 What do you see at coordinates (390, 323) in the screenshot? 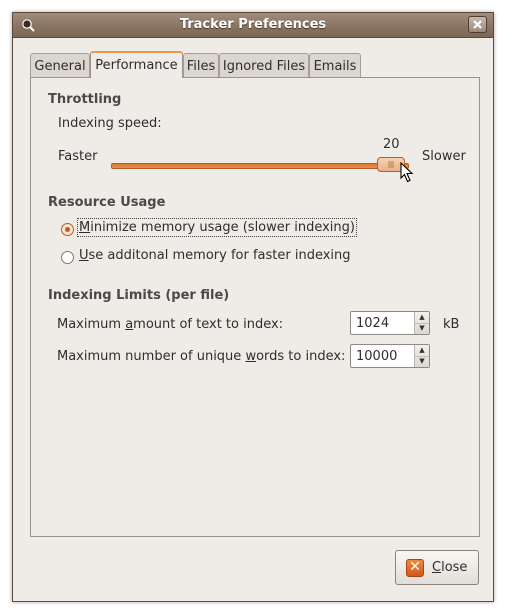
I see `max-text-spinbutton: 1024 ▲ ▼` at bounding box center [390, 323].